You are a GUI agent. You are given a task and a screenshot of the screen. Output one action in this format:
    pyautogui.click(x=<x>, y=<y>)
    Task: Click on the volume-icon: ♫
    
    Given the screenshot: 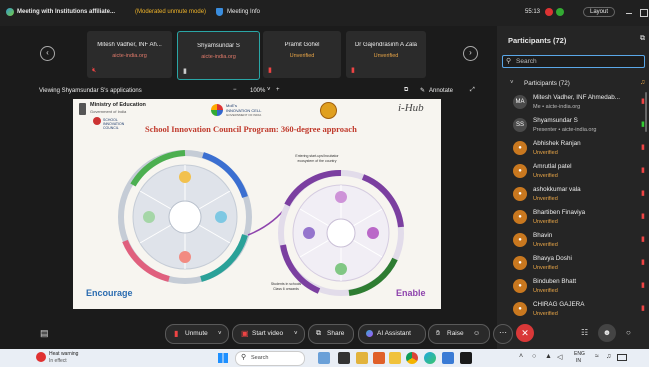 What is the action you would take?
    pyautogui.click(x=608, y=356)
    